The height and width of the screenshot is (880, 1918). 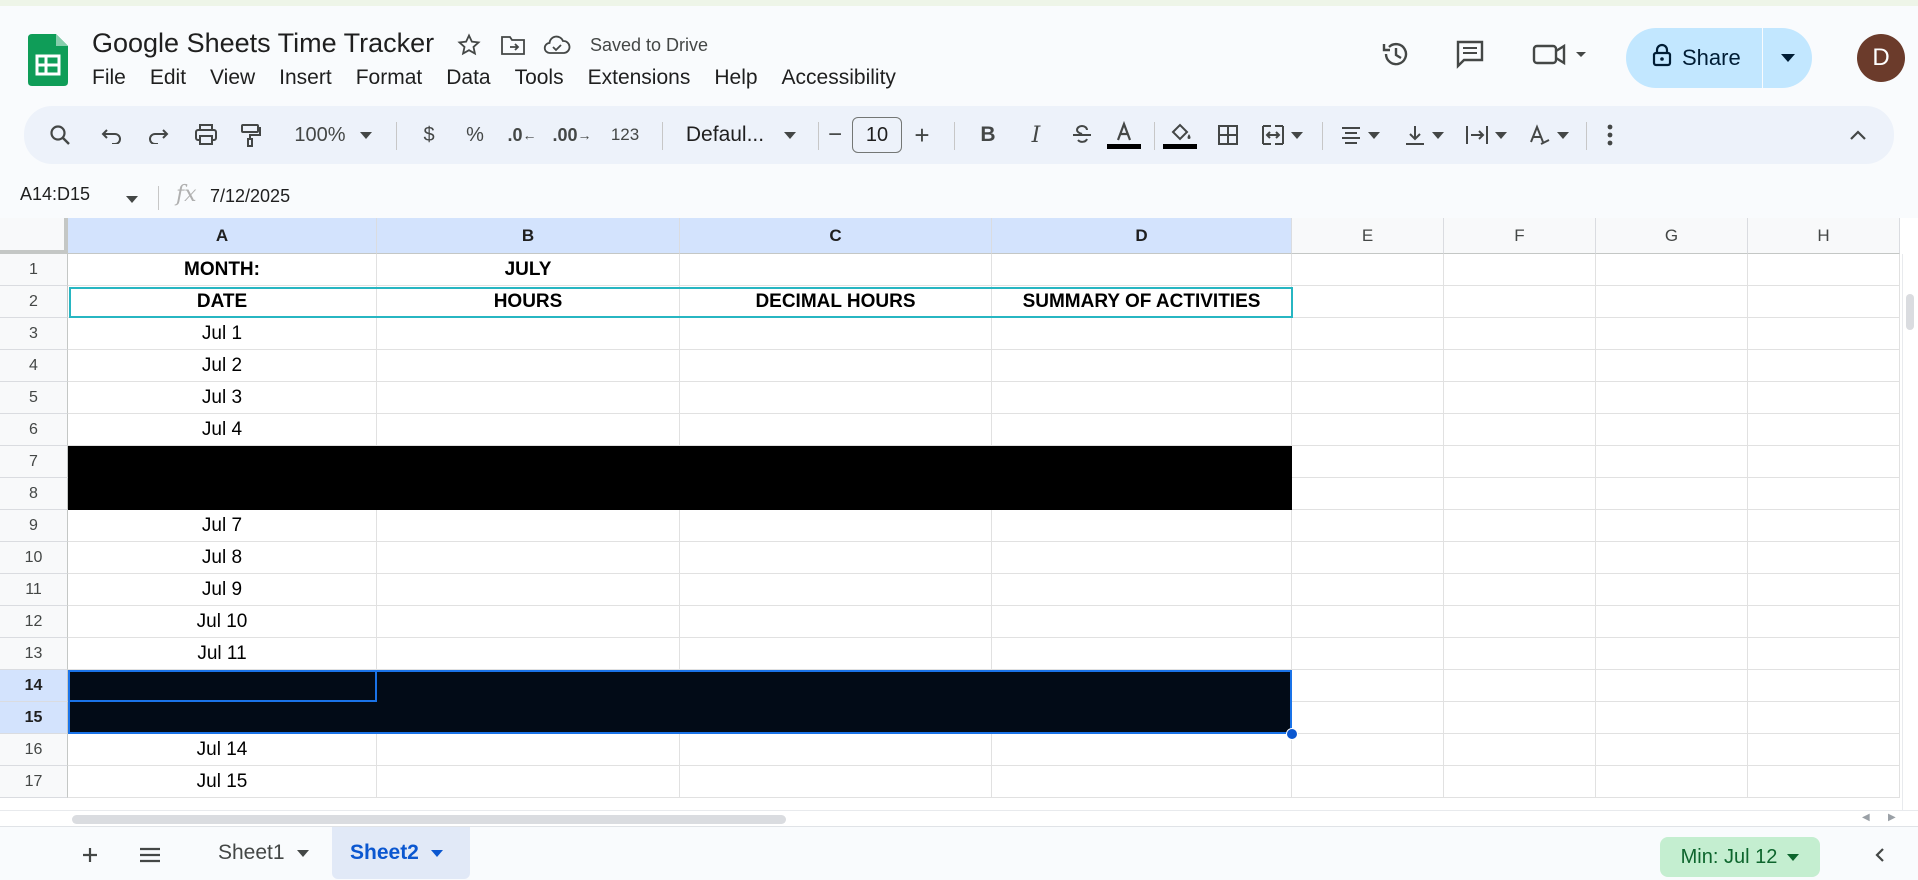 I want to click on bold-button: B, so click(x=988, y=135).